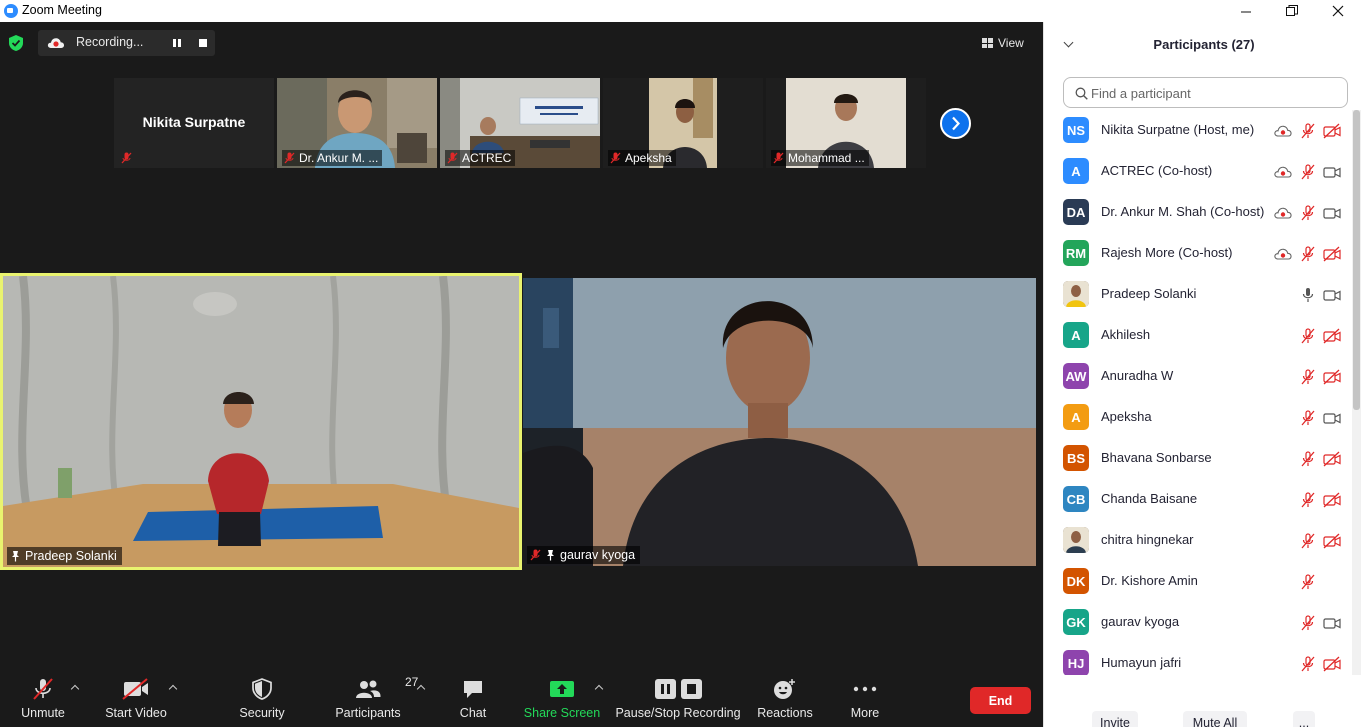  What do you see at coordinates (1204, 44) in the screenshot?
I see `panel-title: Participants (27)` at bounding box center [1204, 44].